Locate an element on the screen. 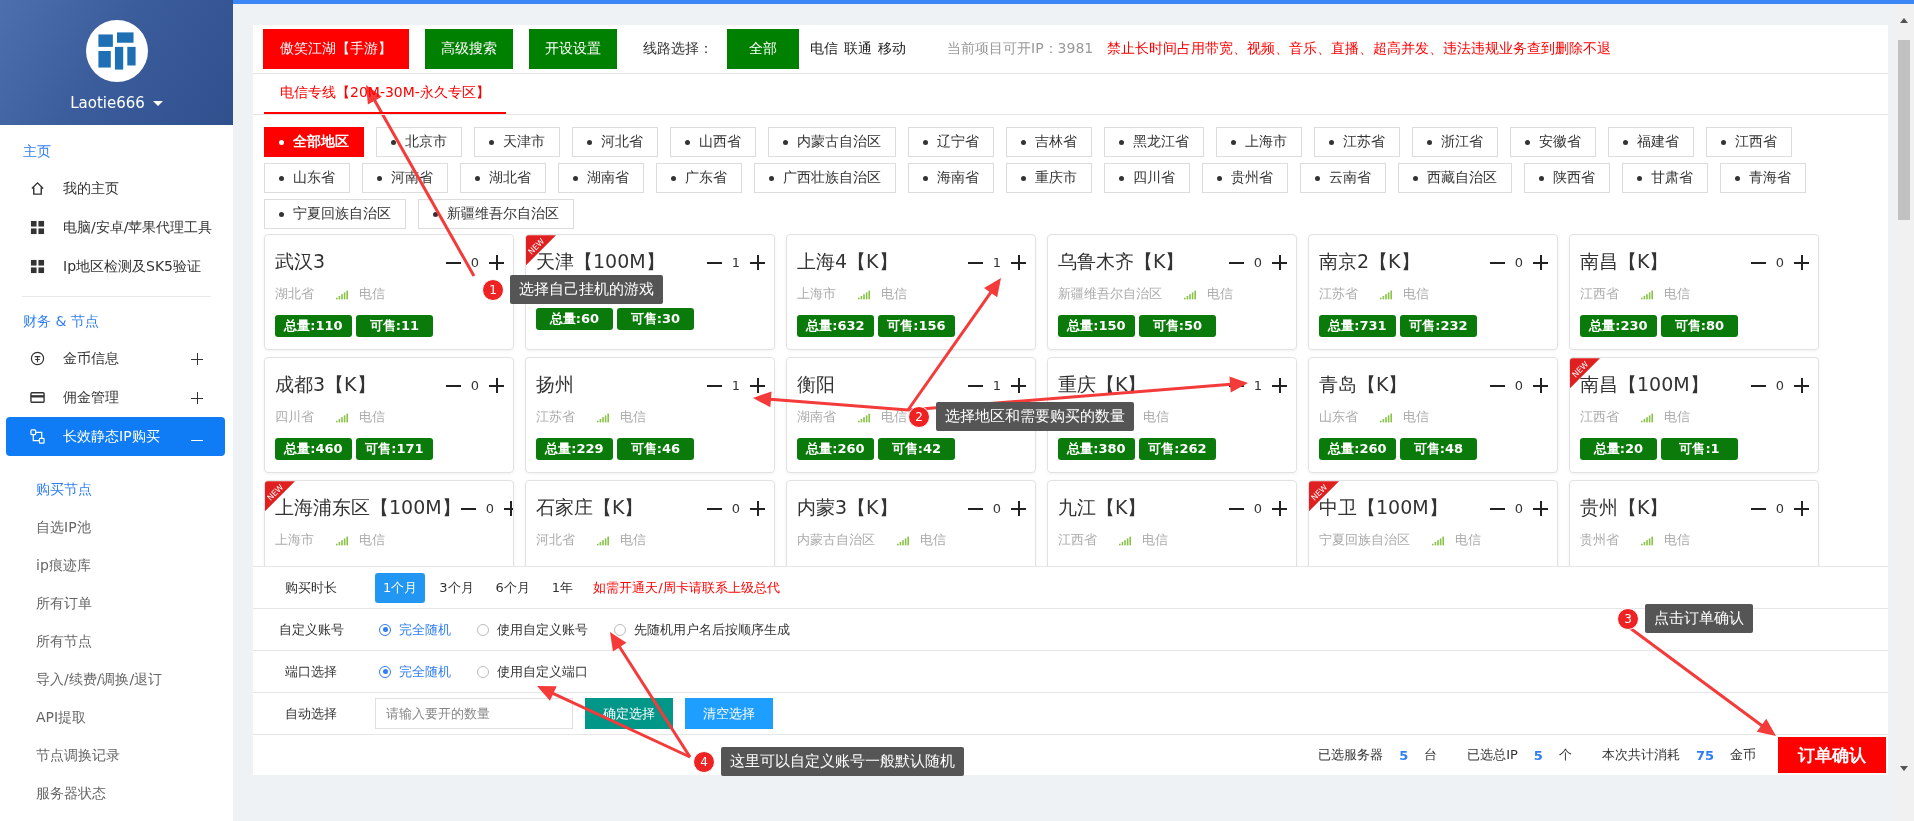 The width and height of the screenshot is (1914, 821). region-tag: 贵州省 is located at coordinates (1245, 178).